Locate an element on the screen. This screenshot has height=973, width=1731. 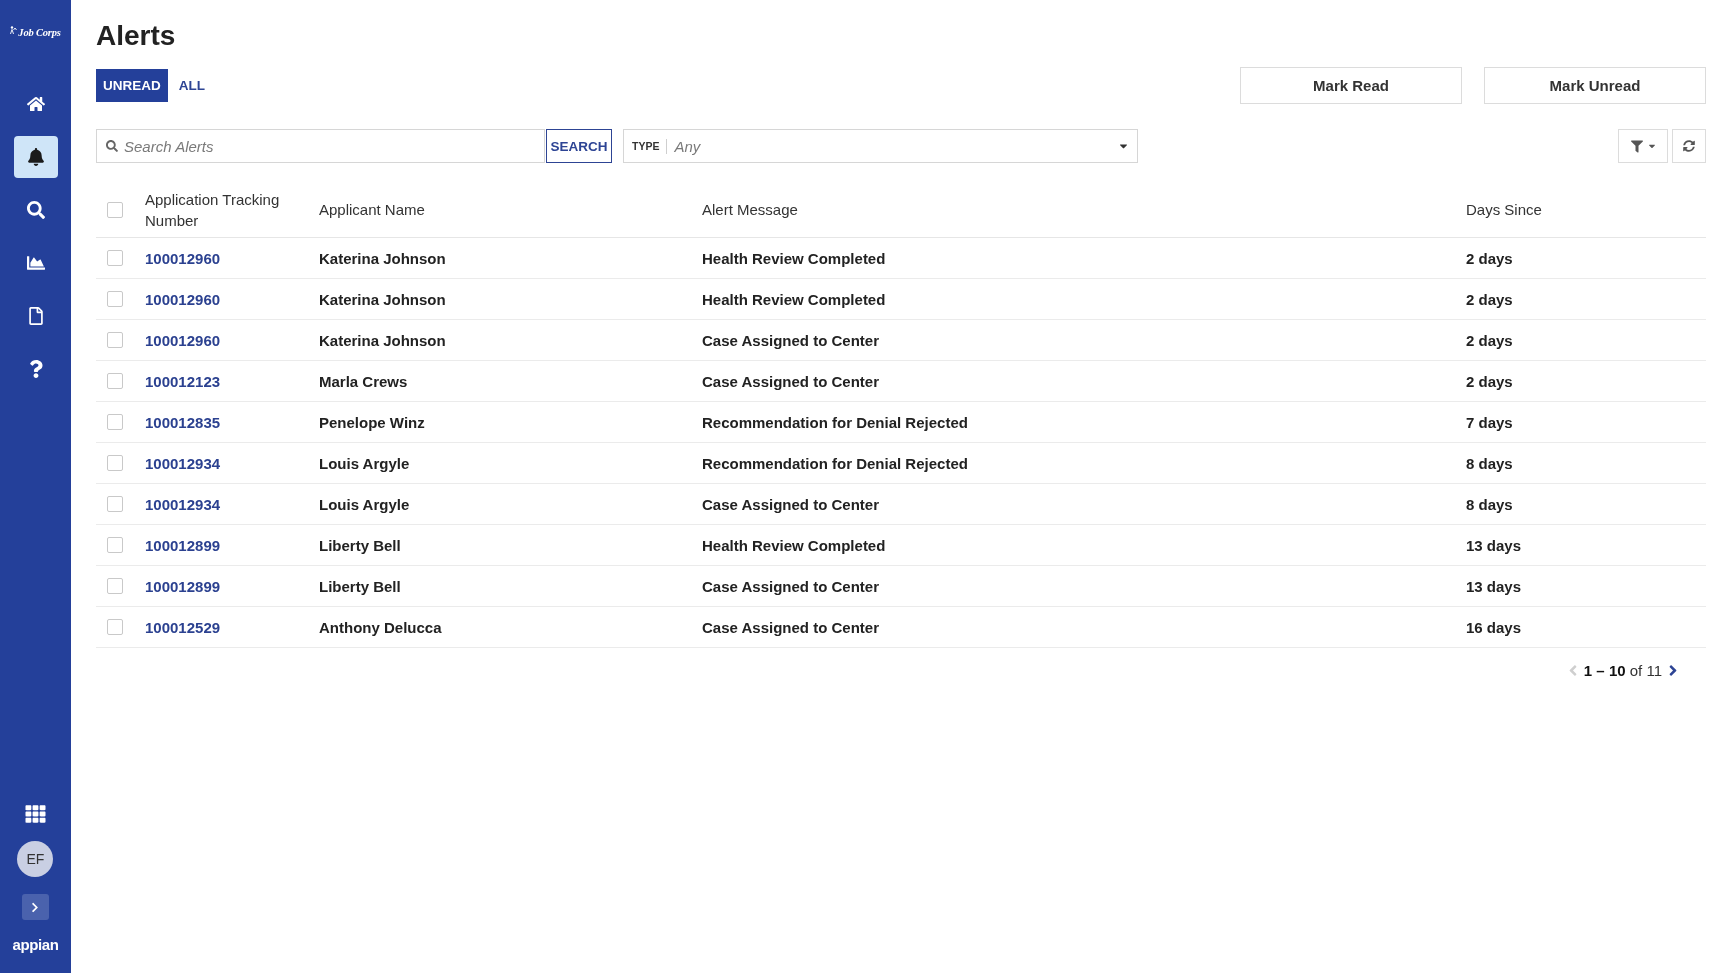
refresh-icon is located at coordinates (1689, 146).